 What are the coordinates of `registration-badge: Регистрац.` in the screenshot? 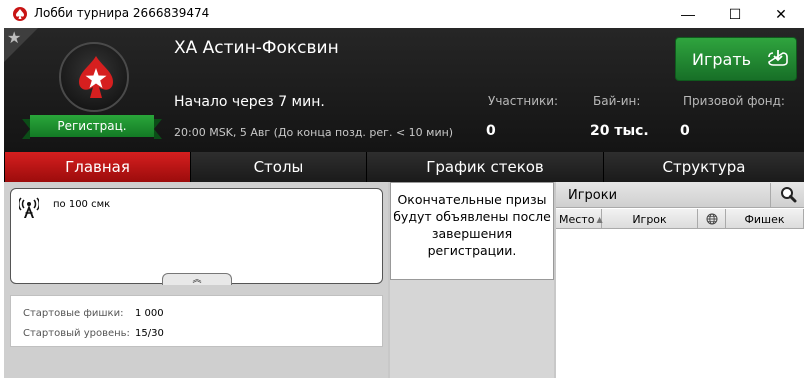 It's located at (92, 127).